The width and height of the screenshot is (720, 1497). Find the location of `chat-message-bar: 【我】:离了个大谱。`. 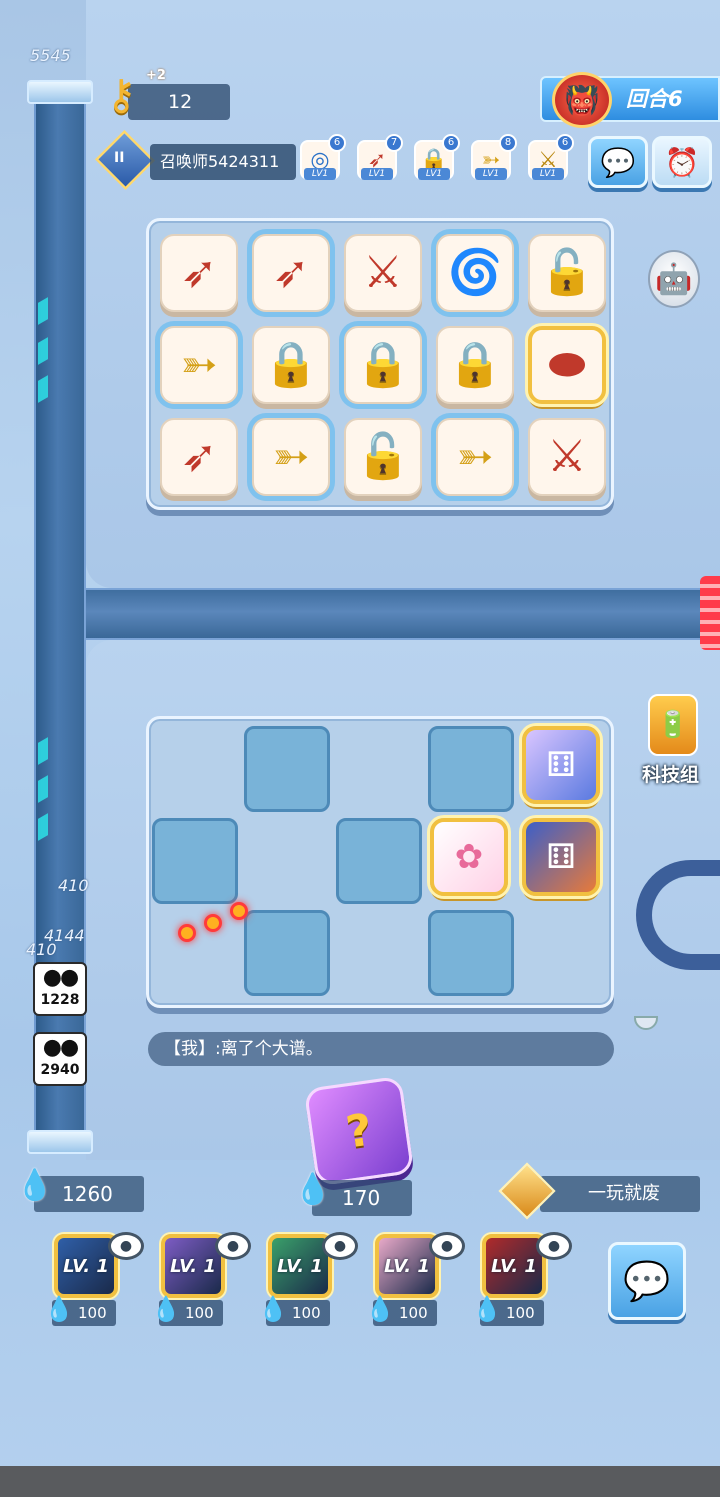

chat-message-bar: 【我】:离了个大谱。 is located at coordinates (381, 1049).